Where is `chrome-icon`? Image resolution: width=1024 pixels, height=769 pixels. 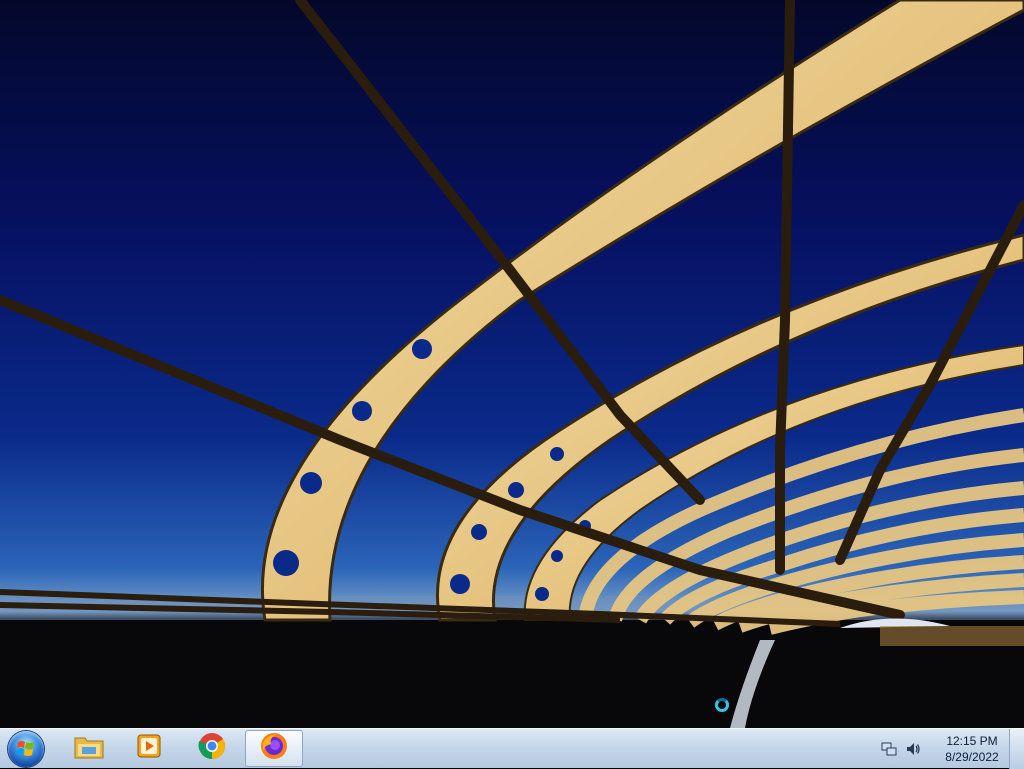
chrome-icon is located at coordinates (212, 748).